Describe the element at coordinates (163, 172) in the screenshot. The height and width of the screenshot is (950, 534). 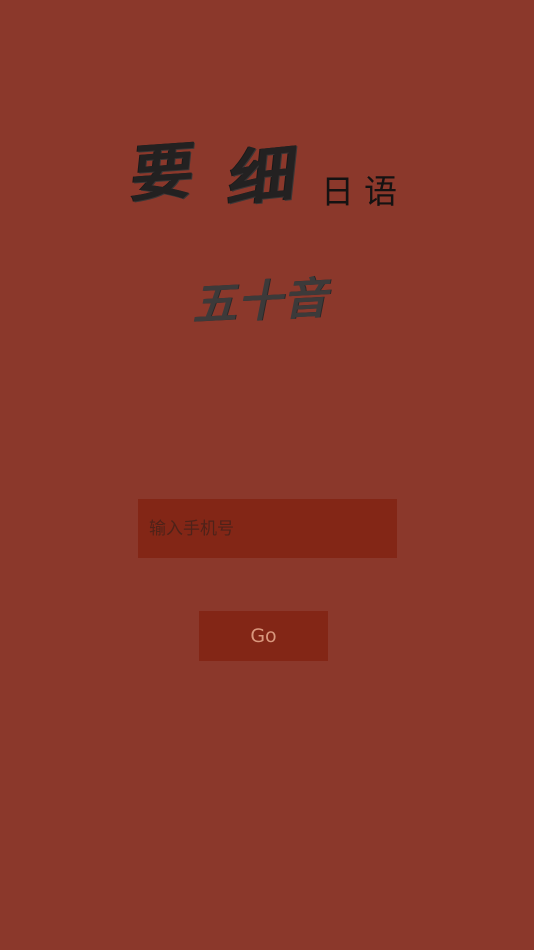
I see `logo-brush-char-1: 要` at that location.